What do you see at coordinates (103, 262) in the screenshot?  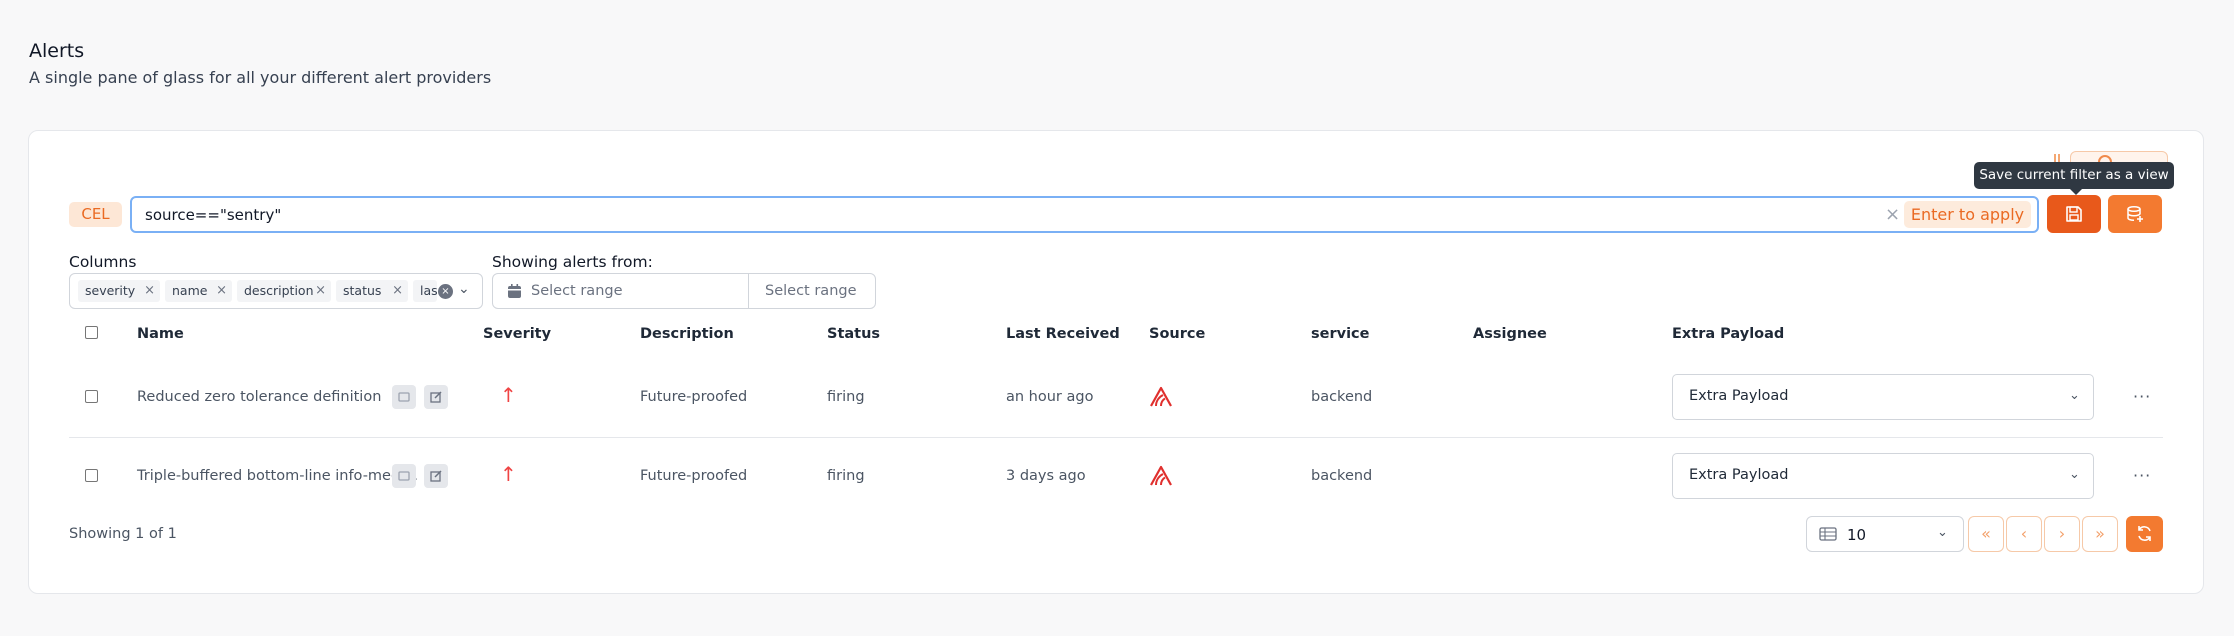 I see `columns-label: Columns` at bounding box center [103, 262].